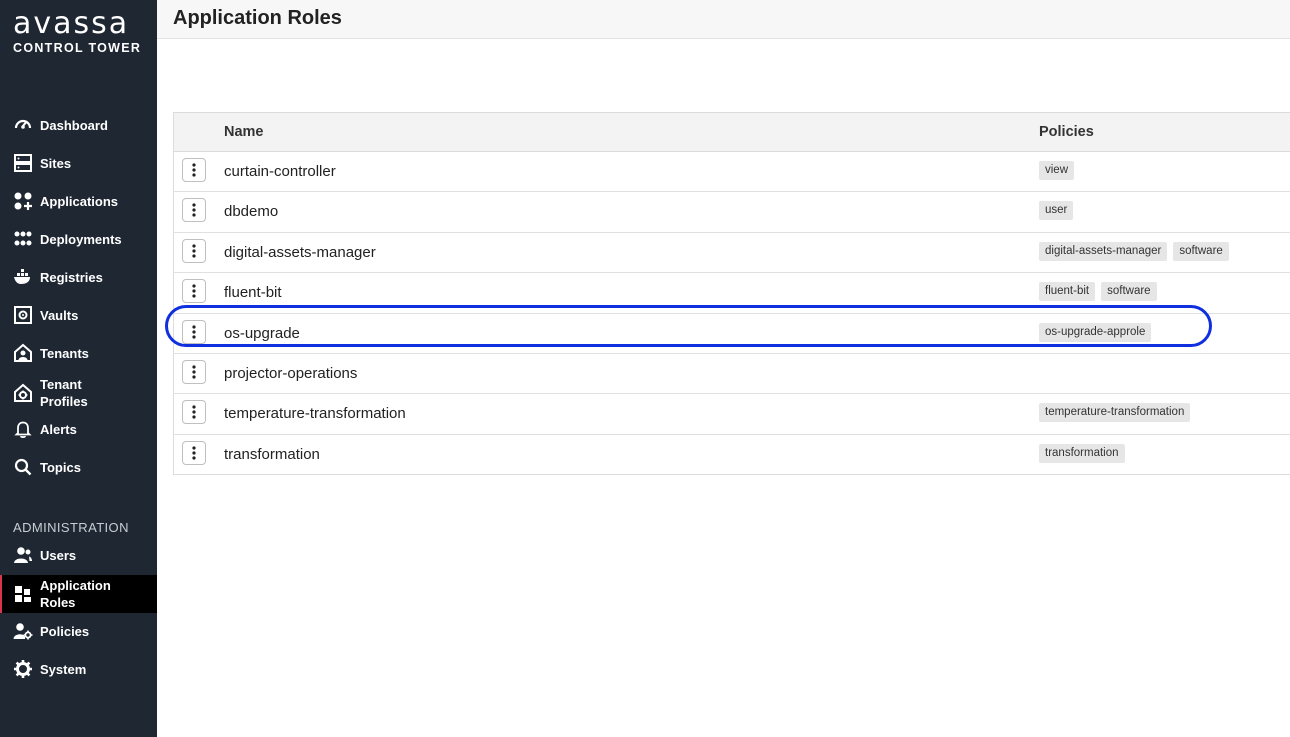 The image size is (1290, 737). I want to click on sidebar-item-topics: Topics, so click(78, 467).